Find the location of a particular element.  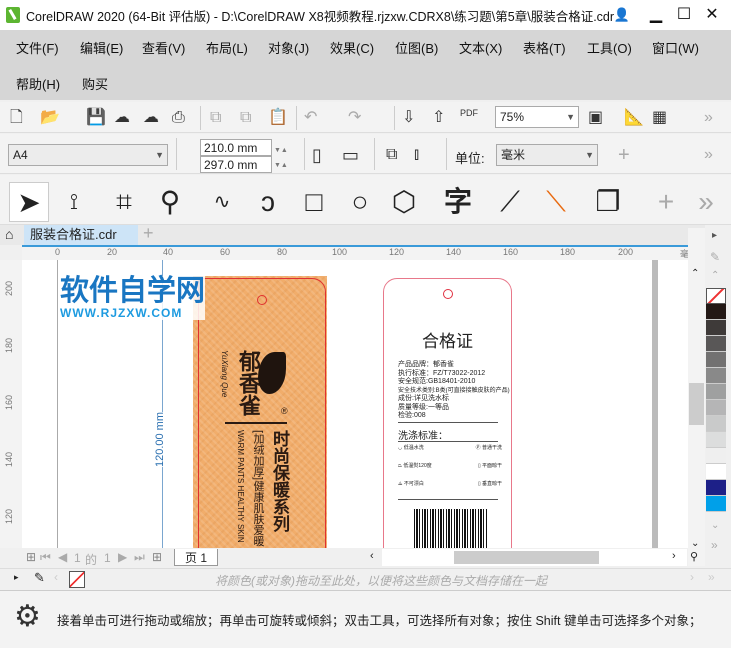

vertical-scrollbar: ⌃ ⌄ is located at coordinates (696, 397).